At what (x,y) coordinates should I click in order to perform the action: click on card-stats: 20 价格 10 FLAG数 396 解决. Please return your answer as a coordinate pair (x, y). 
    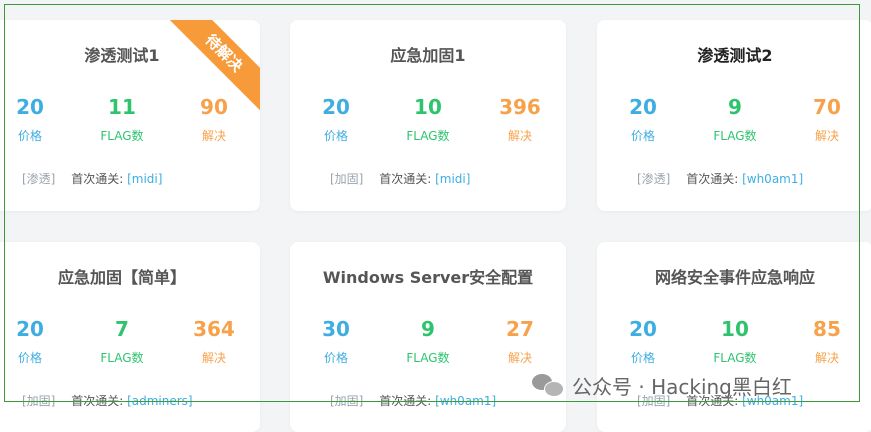
    Looking at the image, I should click on (428, 119).